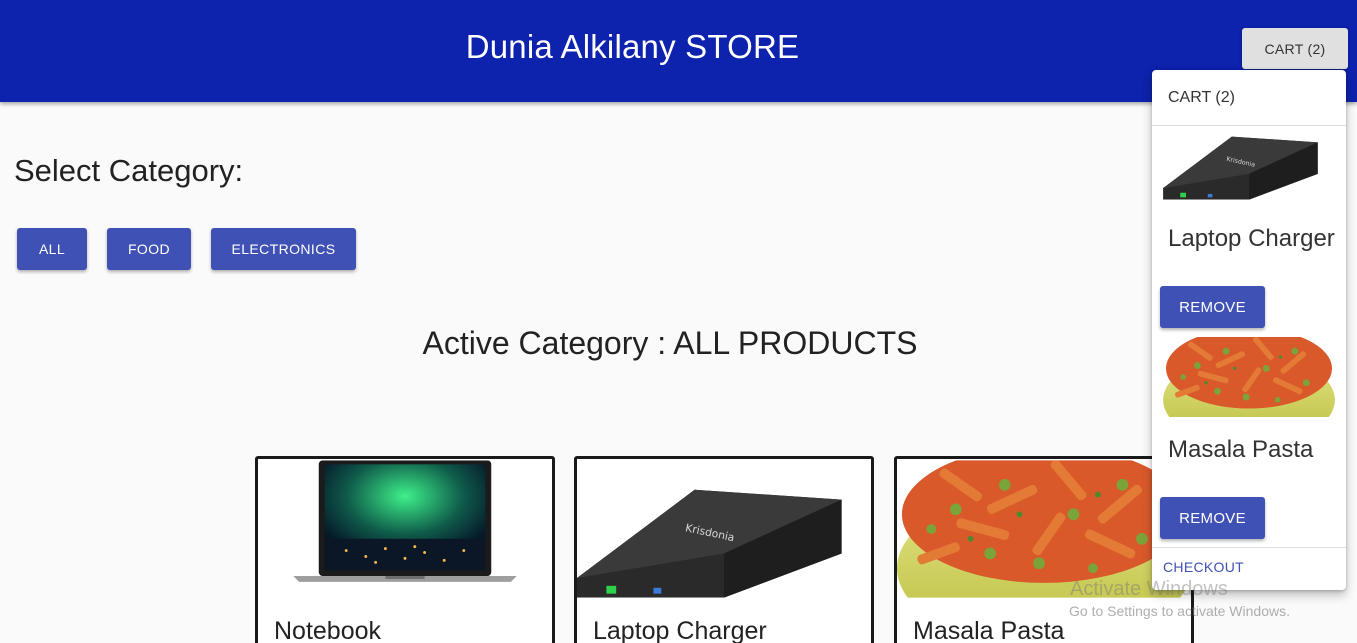  What do you see at coordinates (405, 529) in the screenshot?
I see `laptop-image` at bounding box center [405, 529].